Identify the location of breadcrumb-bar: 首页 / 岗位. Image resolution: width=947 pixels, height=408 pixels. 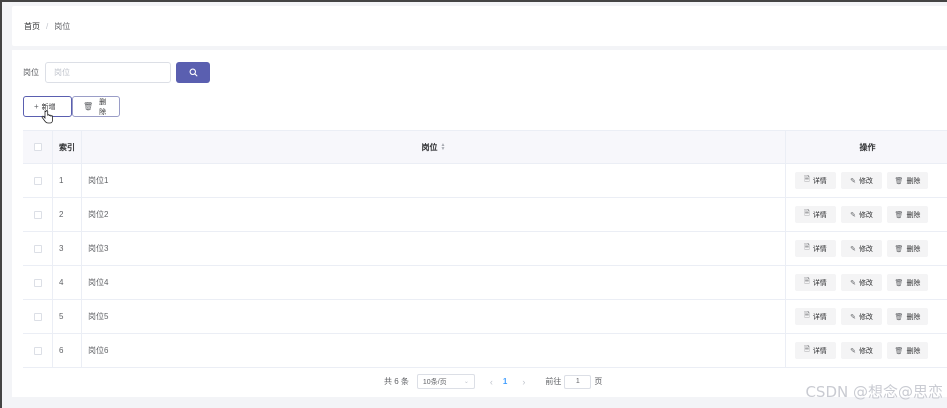
(479, 26).